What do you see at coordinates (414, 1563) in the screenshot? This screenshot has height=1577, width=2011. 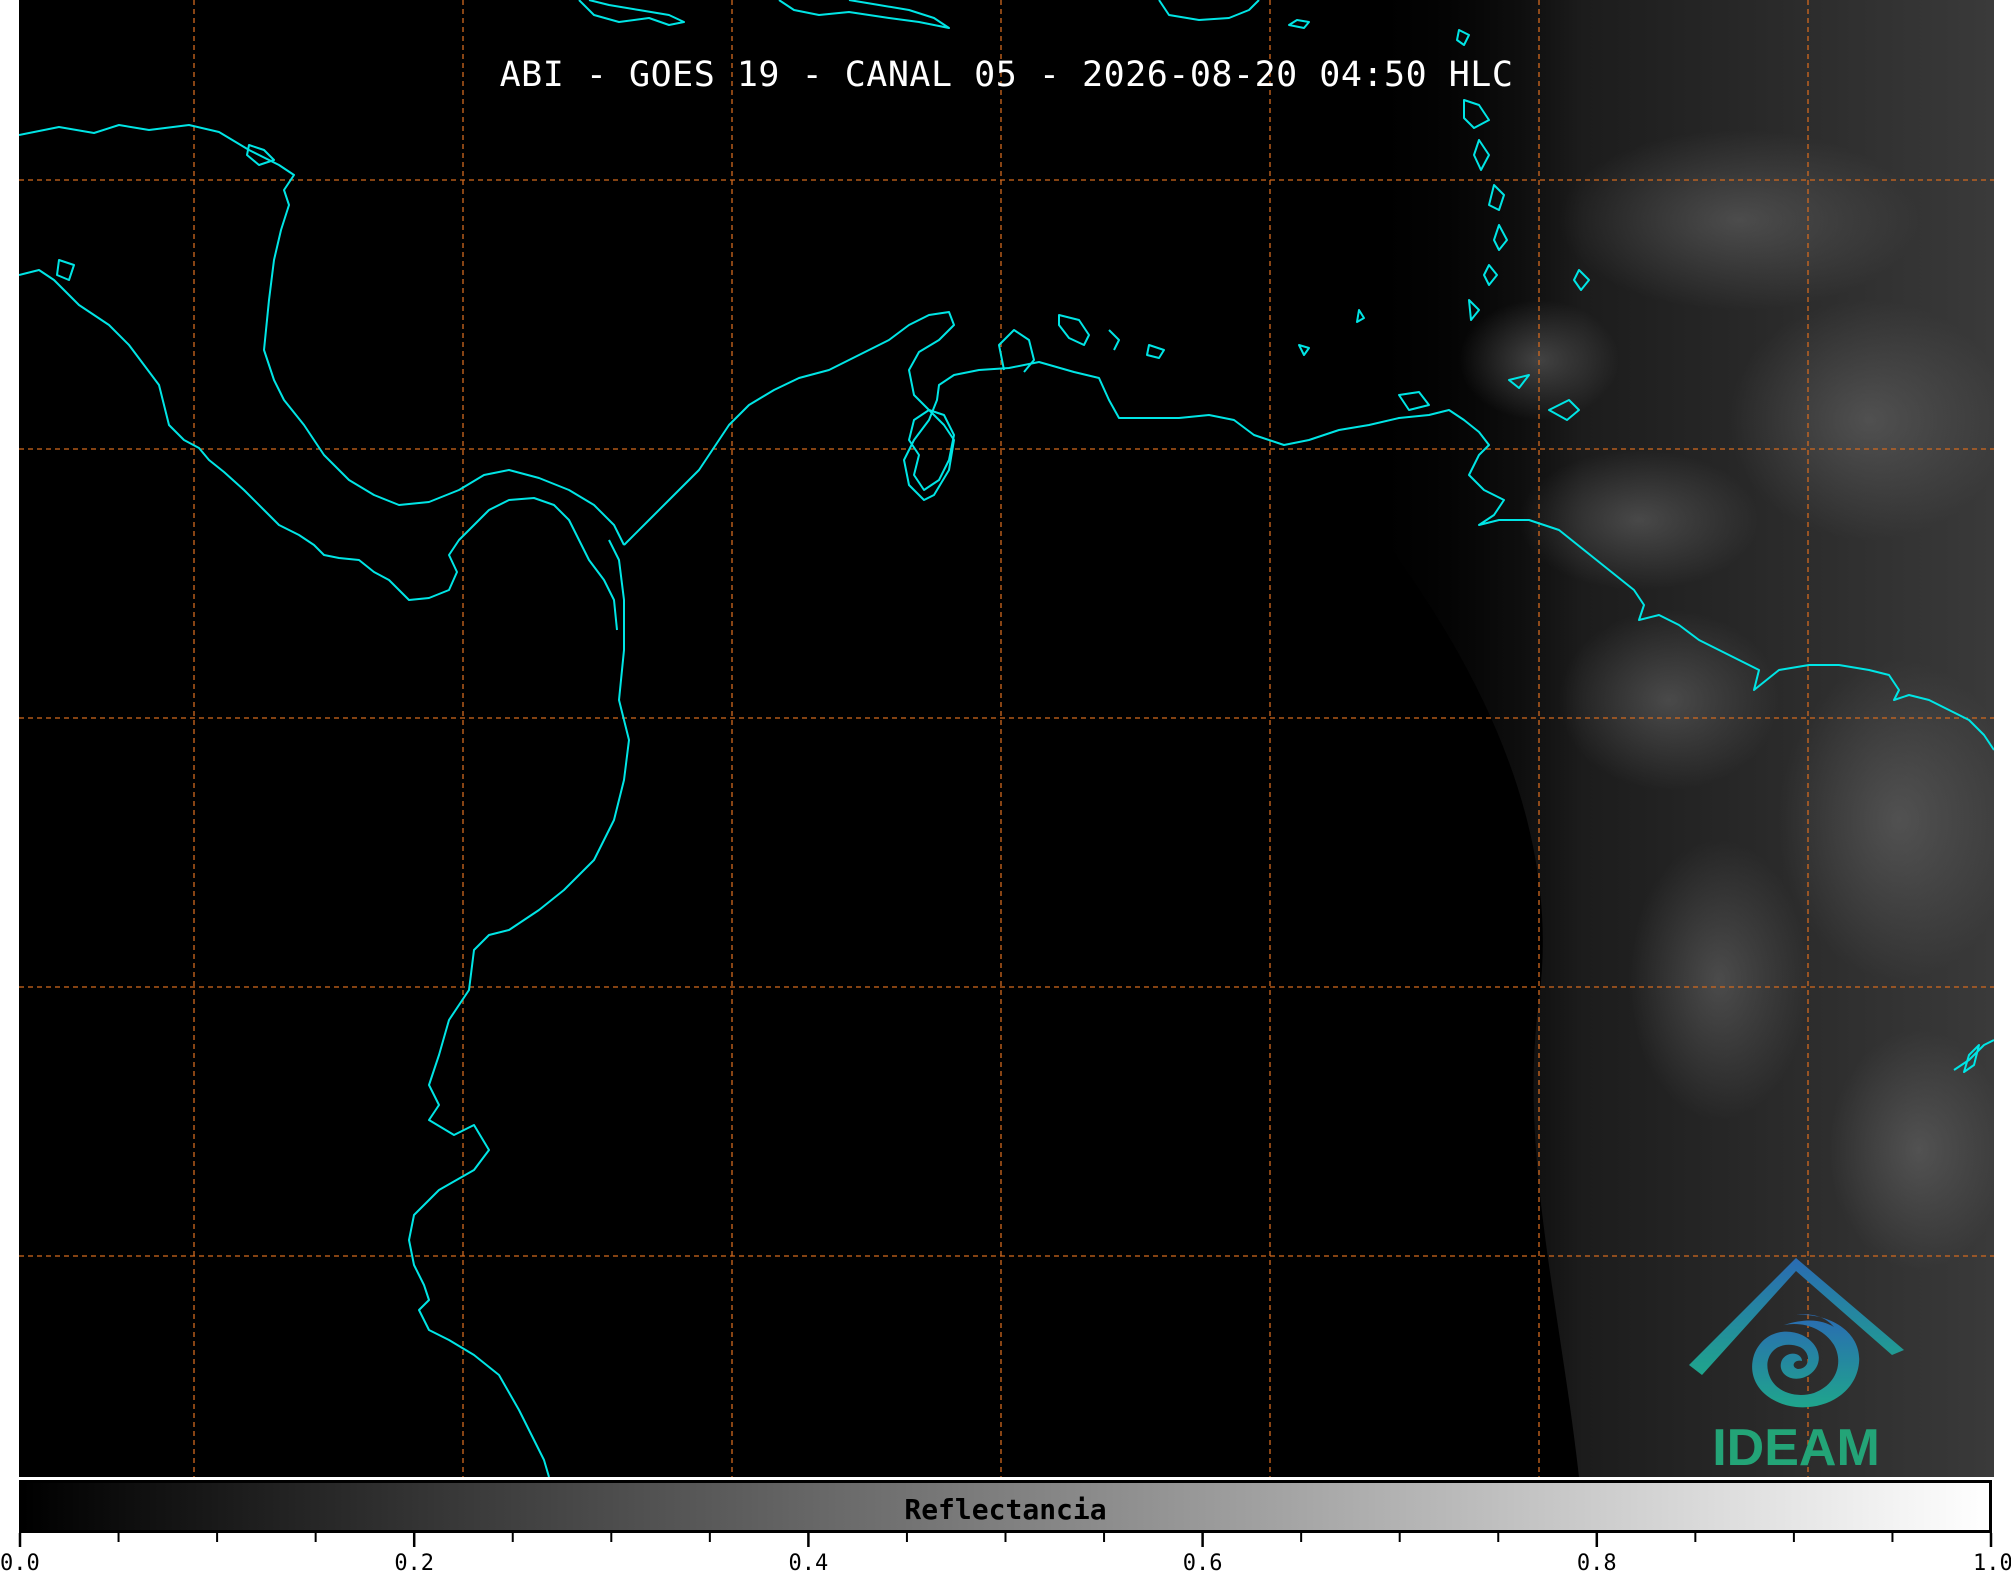 I see `colorbar-tick-label: 0.2` at bounding box center [414, 1563].